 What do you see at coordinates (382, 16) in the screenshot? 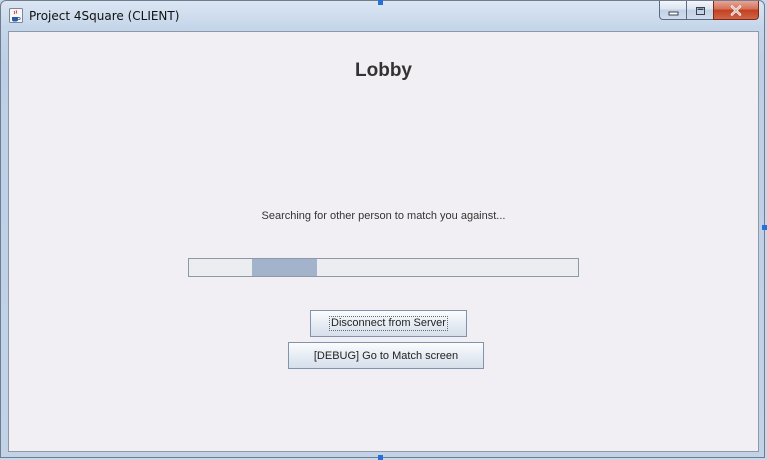
I see `title-bar: Project 4Square (CLIENT)` at bounding box center [382, 16].